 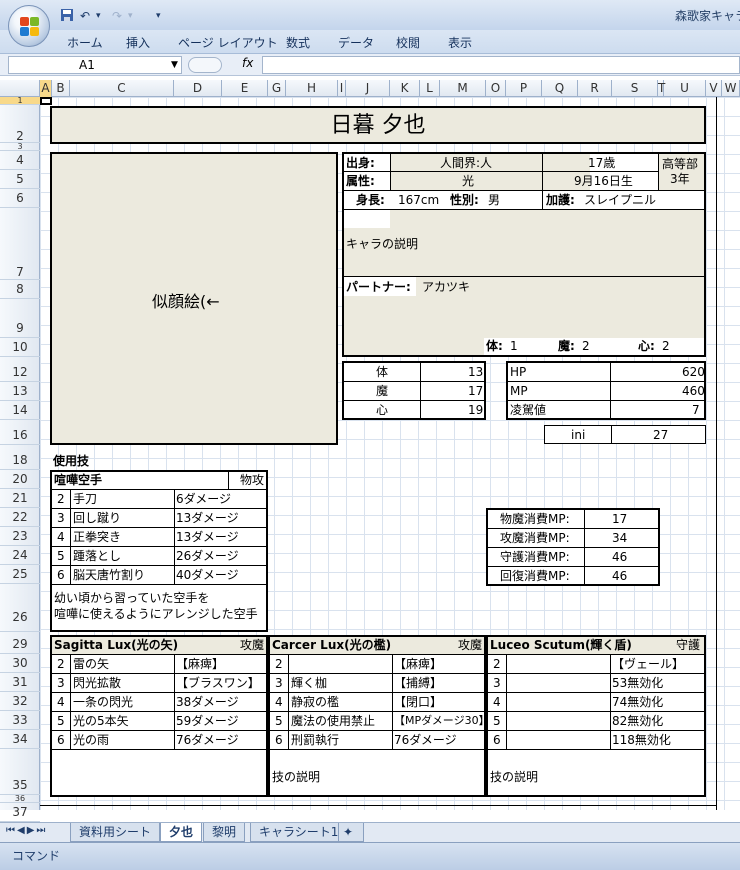 I want to click on row-header: 31, so click(x=20, y=682).